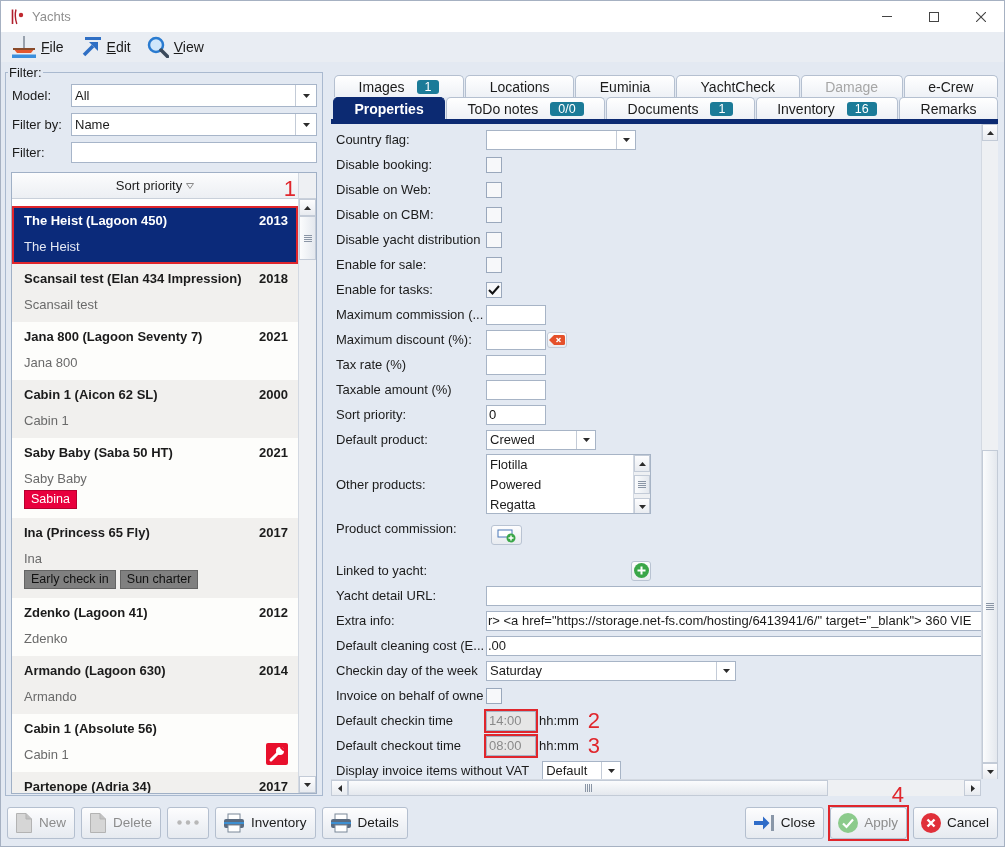 The image size is (1005, 847). I want to click on list-box: Flotilla Powered Regatta, so click(568, 484).